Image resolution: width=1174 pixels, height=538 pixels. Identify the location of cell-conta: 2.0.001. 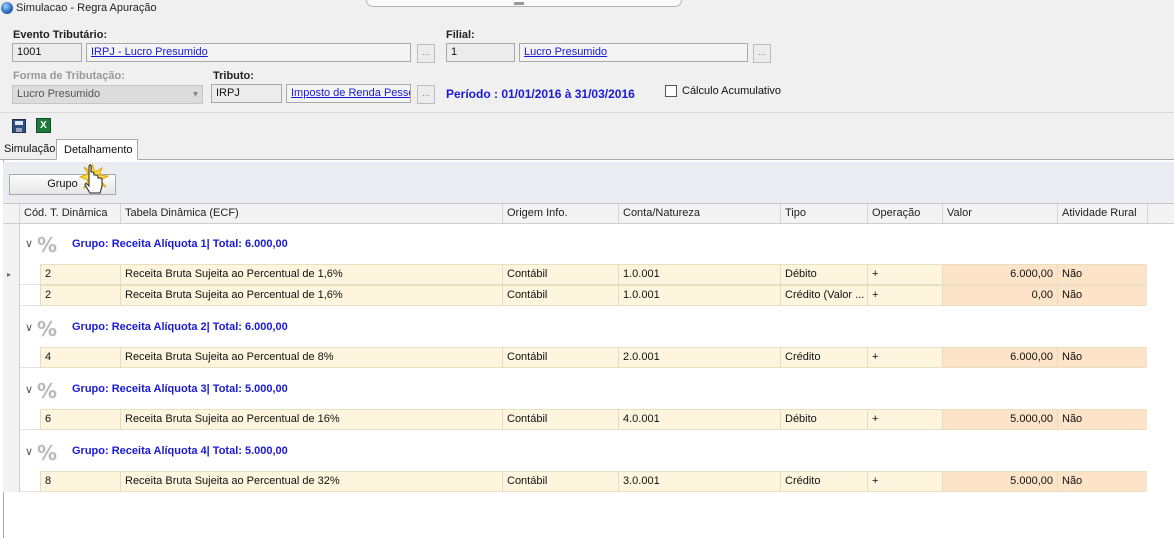
(699, 357).